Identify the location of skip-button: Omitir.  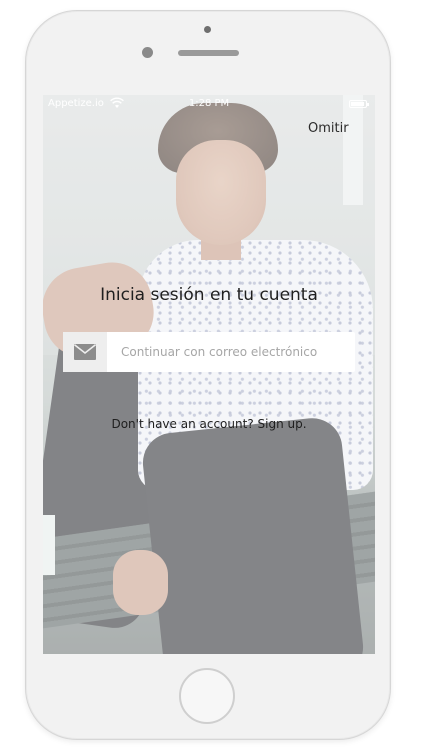
(328, 128).